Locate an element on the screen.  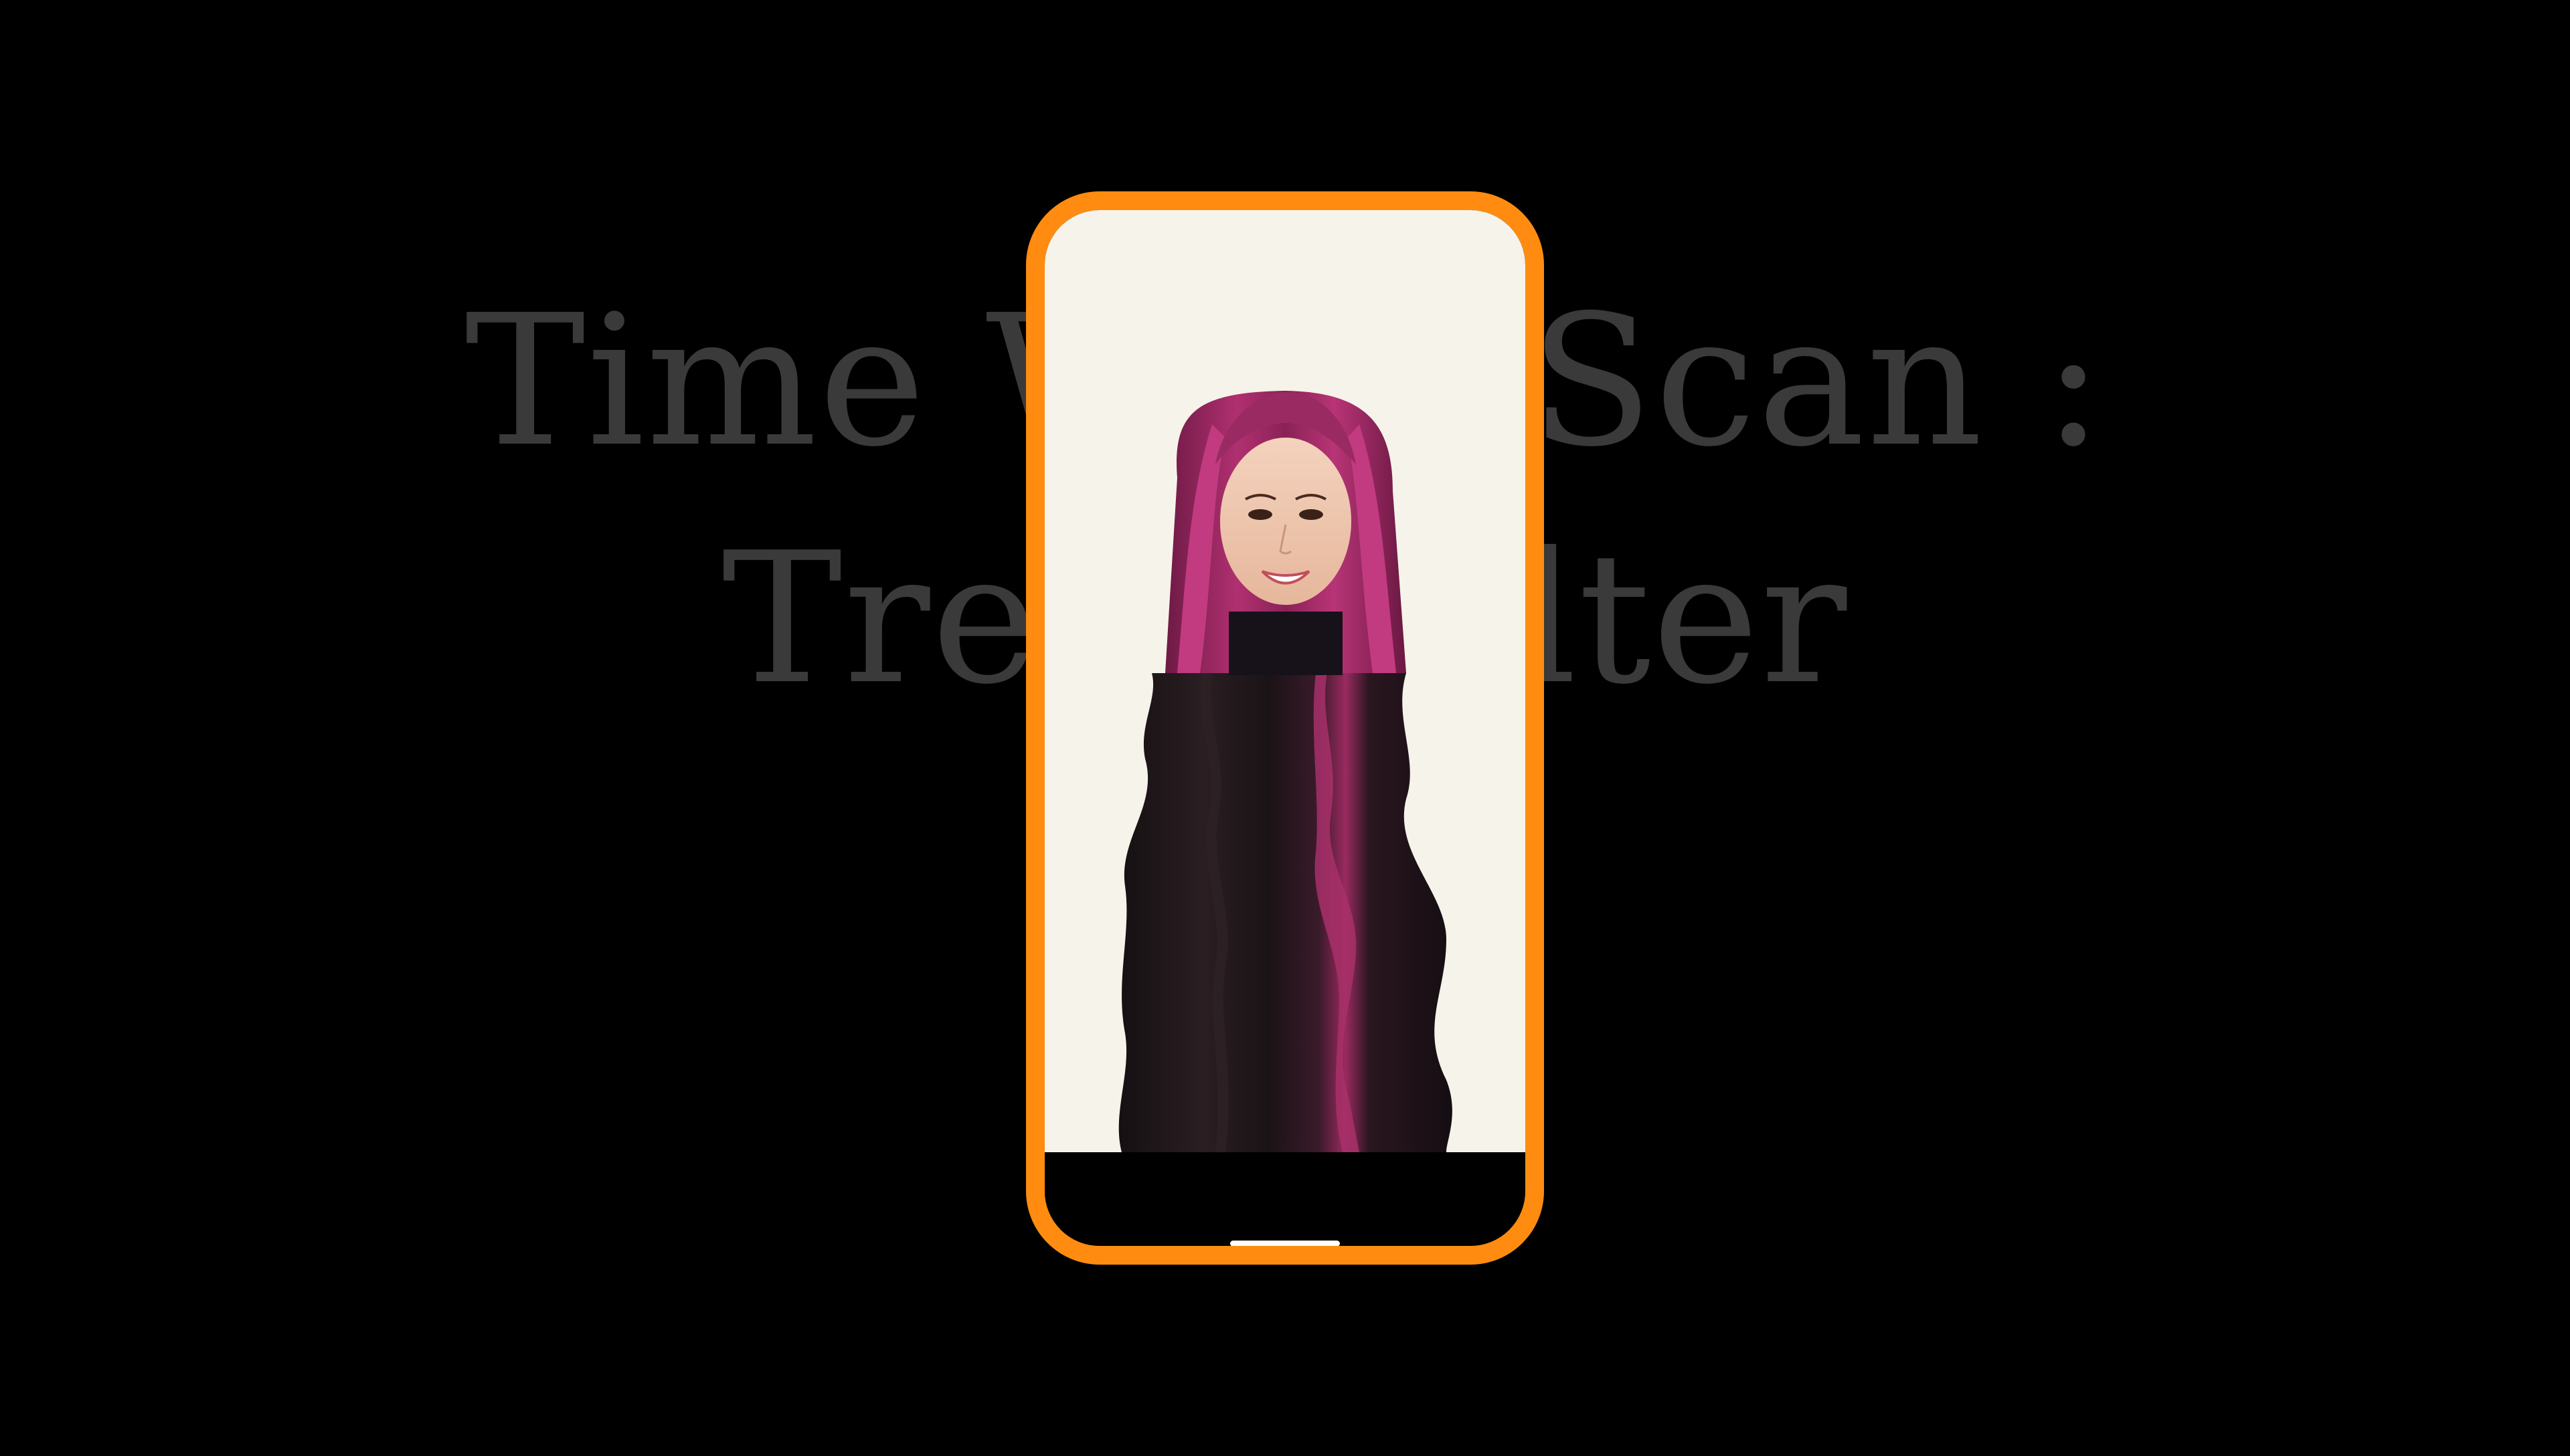
left-eye is located at coordinates (1260, 514).